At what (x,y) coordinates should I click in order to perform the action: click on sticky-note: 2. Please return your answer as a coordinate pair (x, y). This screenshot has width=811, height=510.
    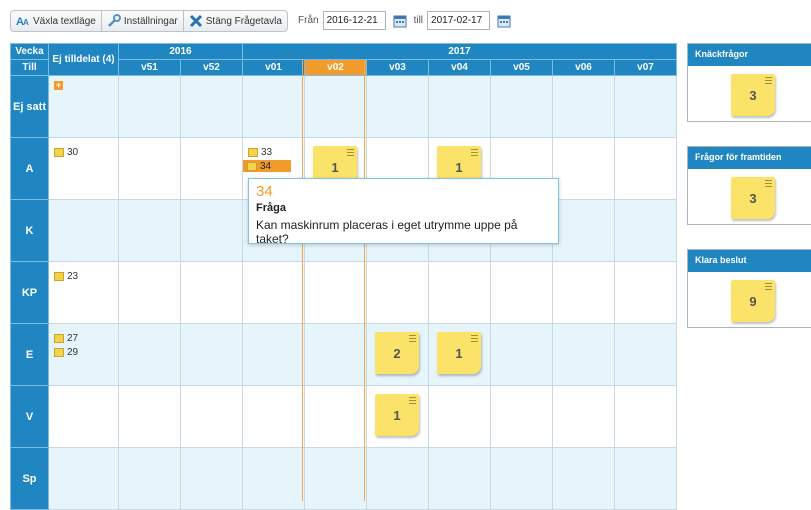
    Looking at the image, I should click on (397, 353).